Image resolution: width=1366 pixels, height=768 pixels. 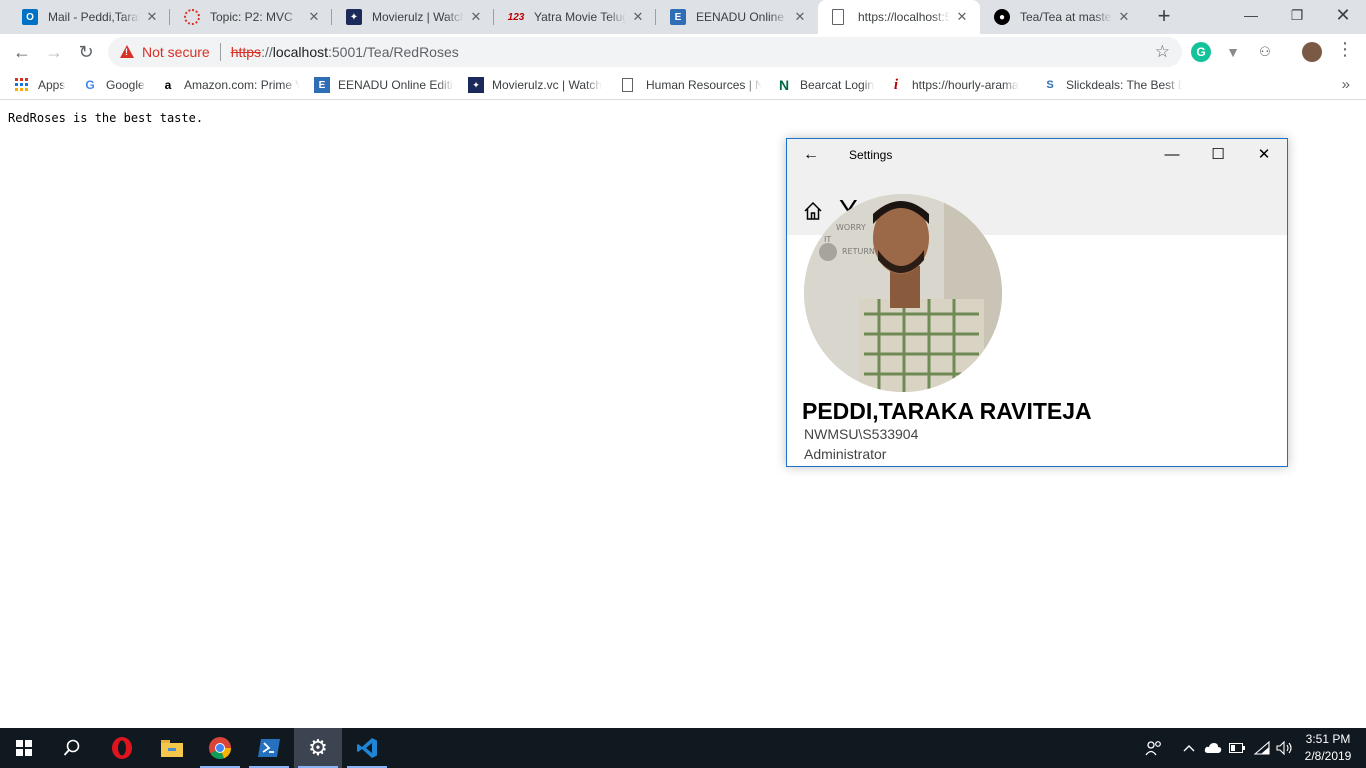 What do you see at coordinates (220, 52) in the screenshot?
I see `omnibox-divider` at bounding box center [220, 52].